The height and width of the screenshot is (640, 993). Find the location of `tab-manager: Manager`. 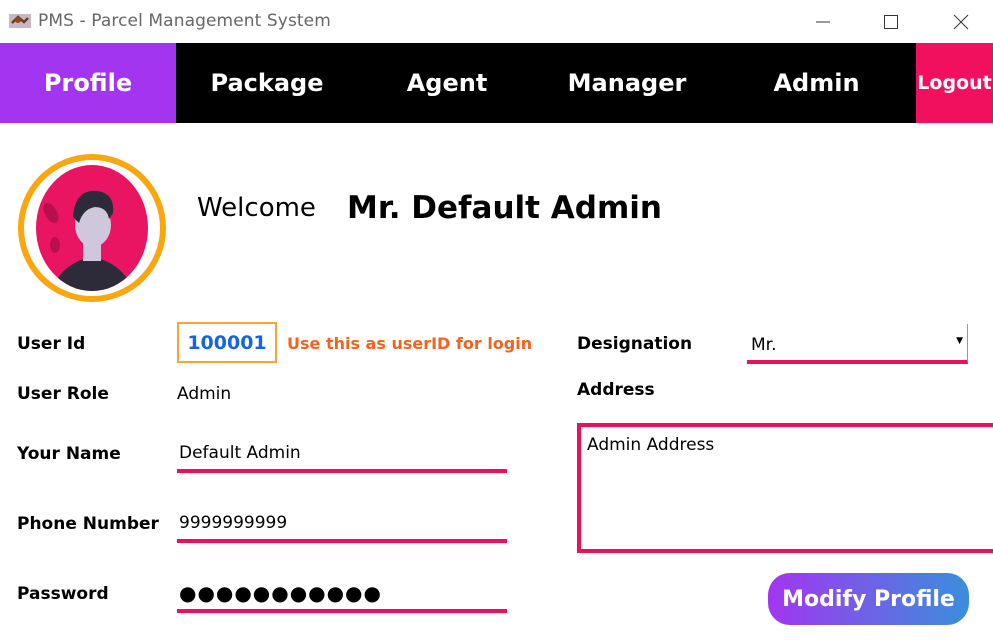

tab-manager: Manager is located at coordinates (627, 83).